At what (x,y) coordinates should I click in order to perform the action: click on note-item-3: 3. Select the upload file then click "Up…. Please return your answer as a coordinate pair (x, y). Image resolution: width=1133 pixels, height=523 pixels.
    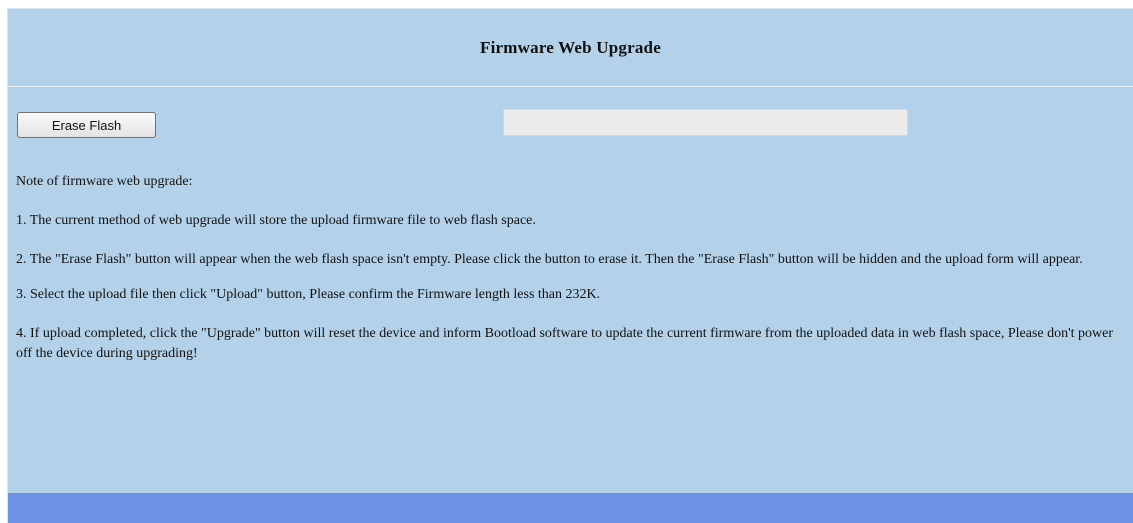
    Looking at the image, I should click on (308, 294).